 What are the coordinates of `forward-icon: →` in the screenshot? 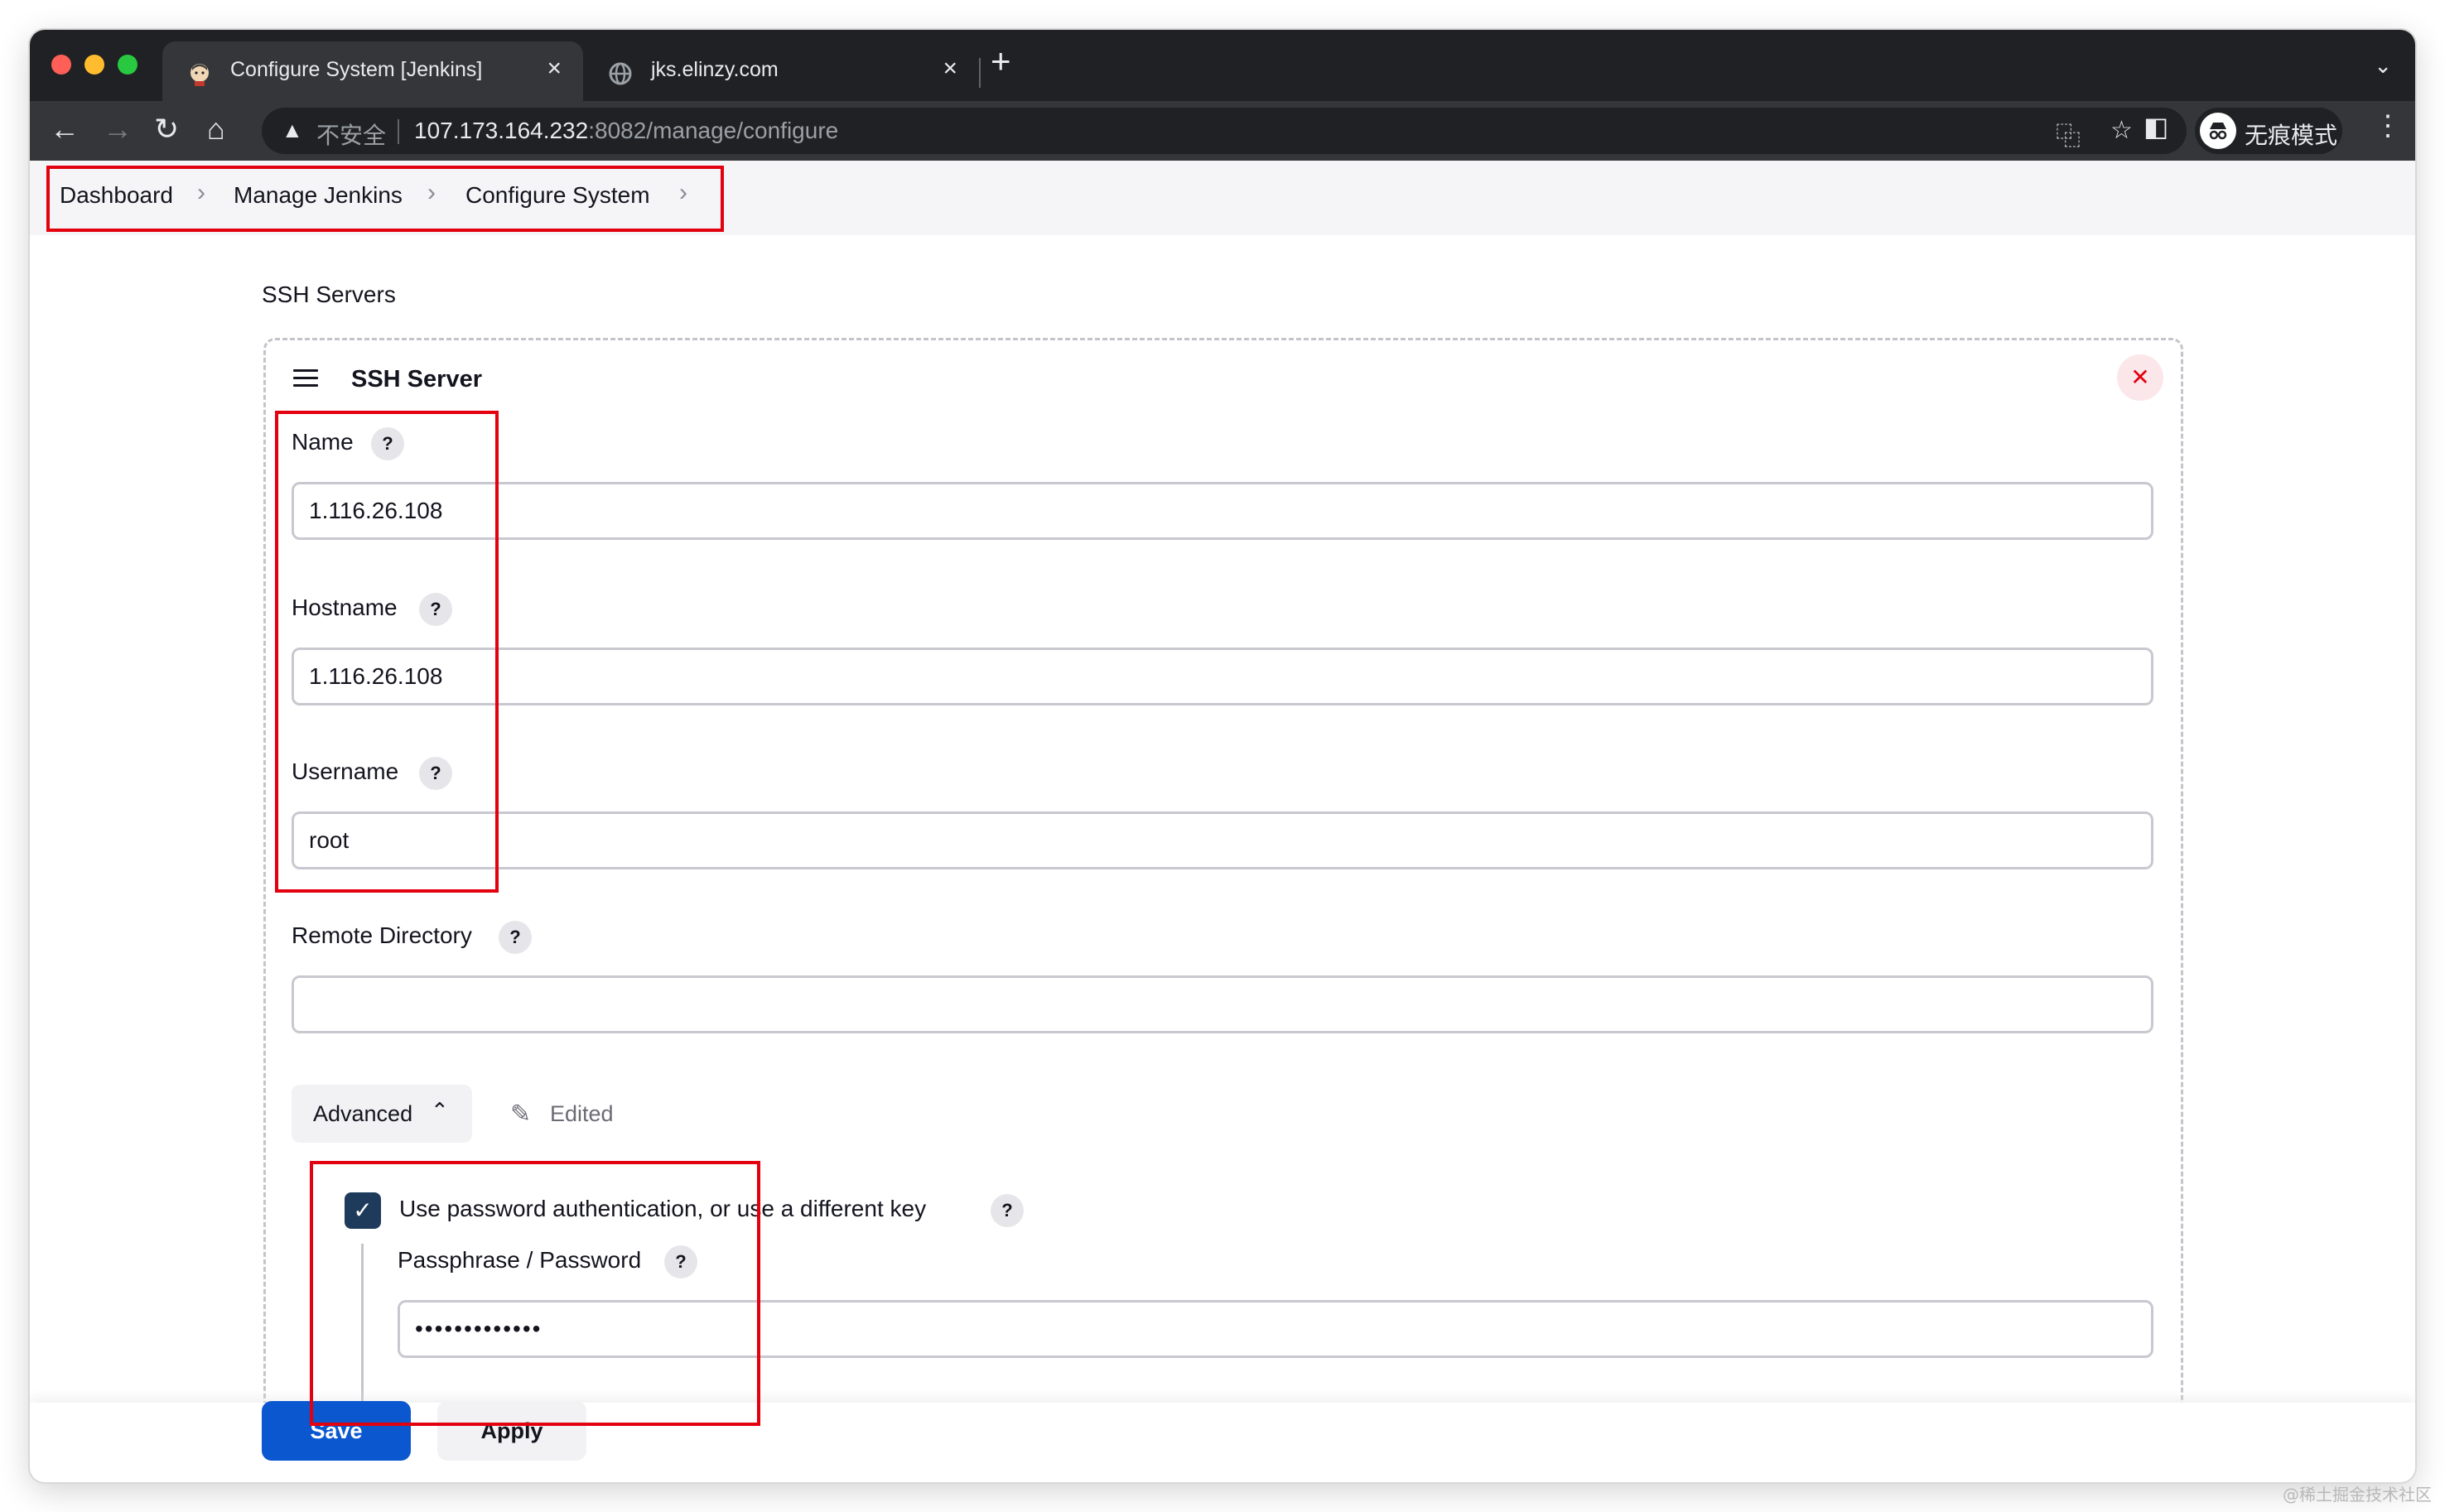 It's located at (118, 129).